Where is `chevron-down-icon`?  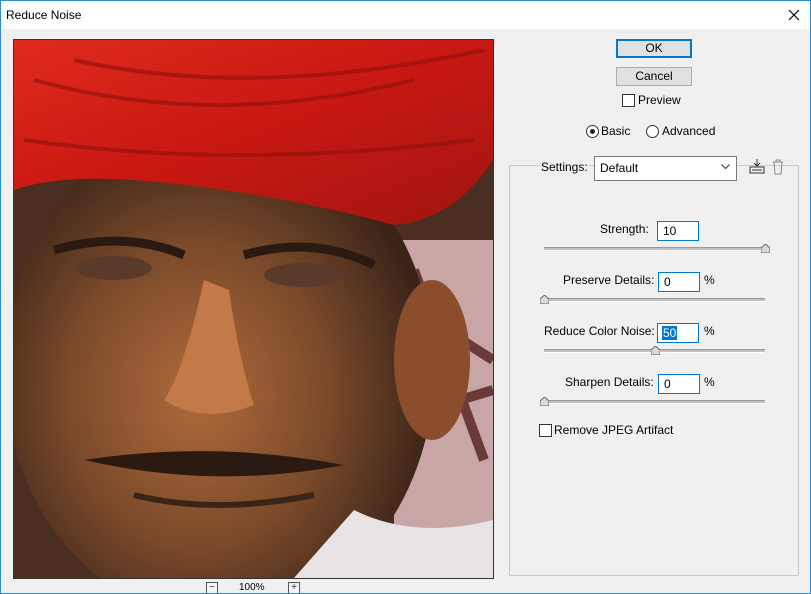 chevron-down-icon is located at coordinates (725, 167).